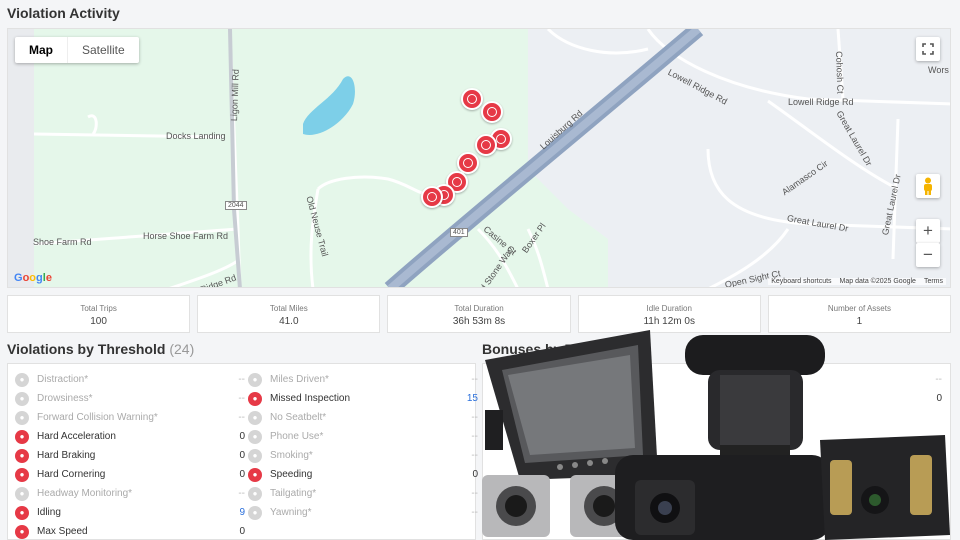  I want to click on violation-name: Forward Collision Warning*, so click(97, 417).